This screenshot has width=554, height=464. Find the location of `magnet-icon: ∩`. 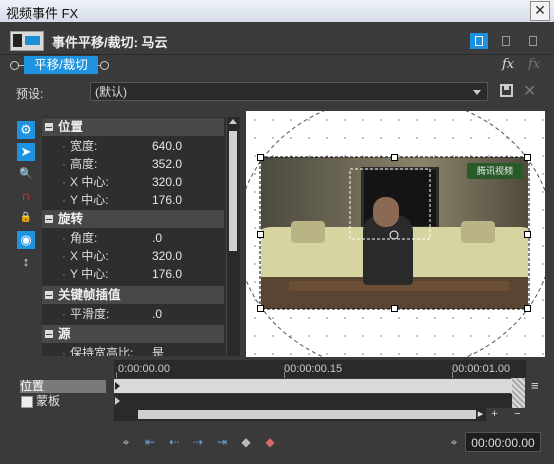

magnet-icon: ∩ is located at coordinates (26, 196).